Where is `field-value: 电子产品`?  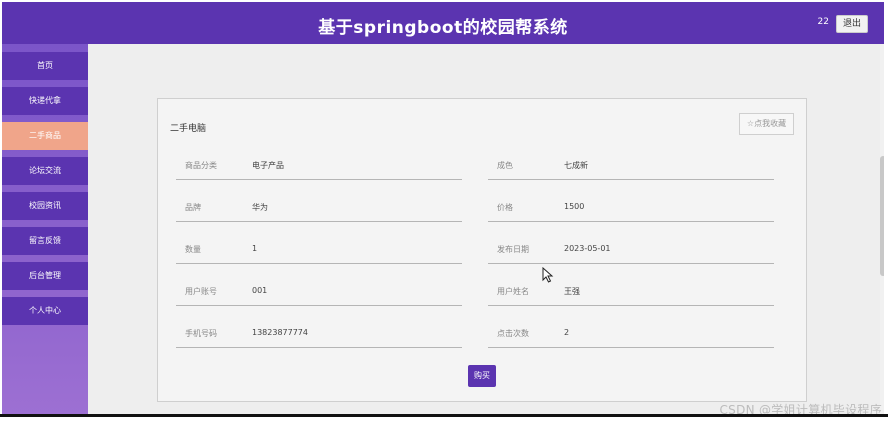
field-value: 电子产品 is located at coordinates (268, 165).